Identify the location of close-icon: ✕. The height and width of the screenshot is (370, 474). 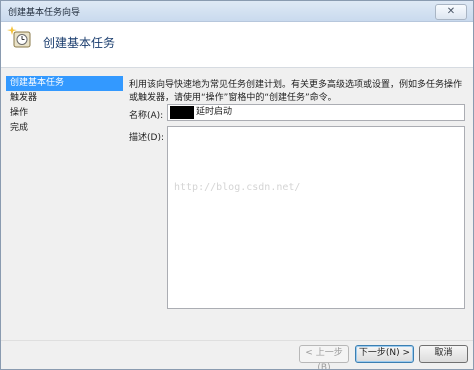
(451, 11).